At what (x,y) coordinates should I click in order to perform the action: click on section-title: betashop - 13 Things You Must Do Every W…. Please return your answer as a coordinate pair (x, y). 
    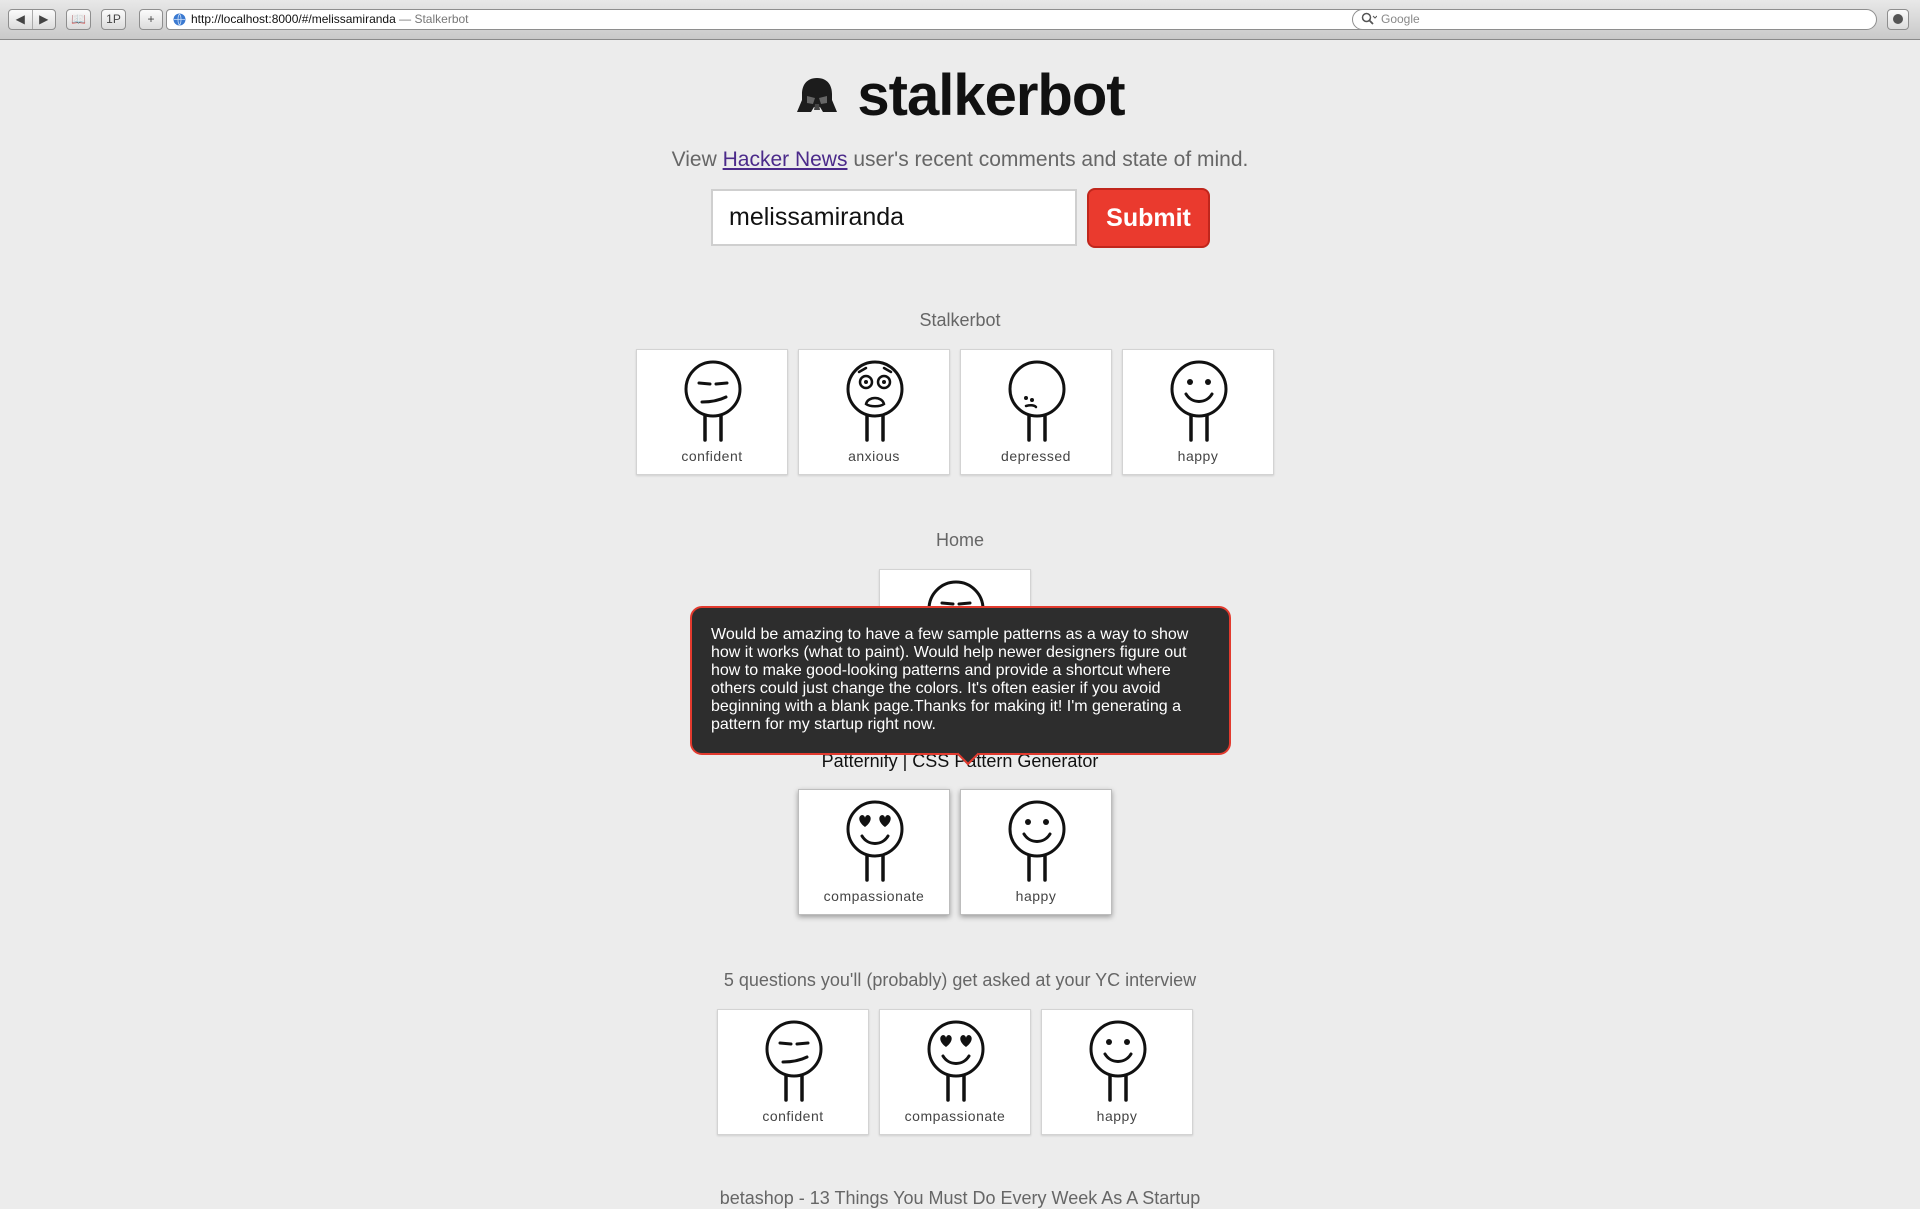
    Looking at the image, I should click on (960, 1198).